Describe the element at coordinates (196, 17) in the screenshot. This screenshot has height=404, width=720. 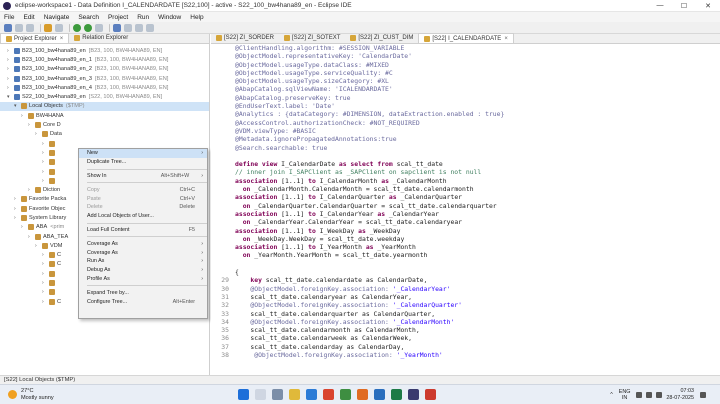
I see `menu-help: Help` at that location.